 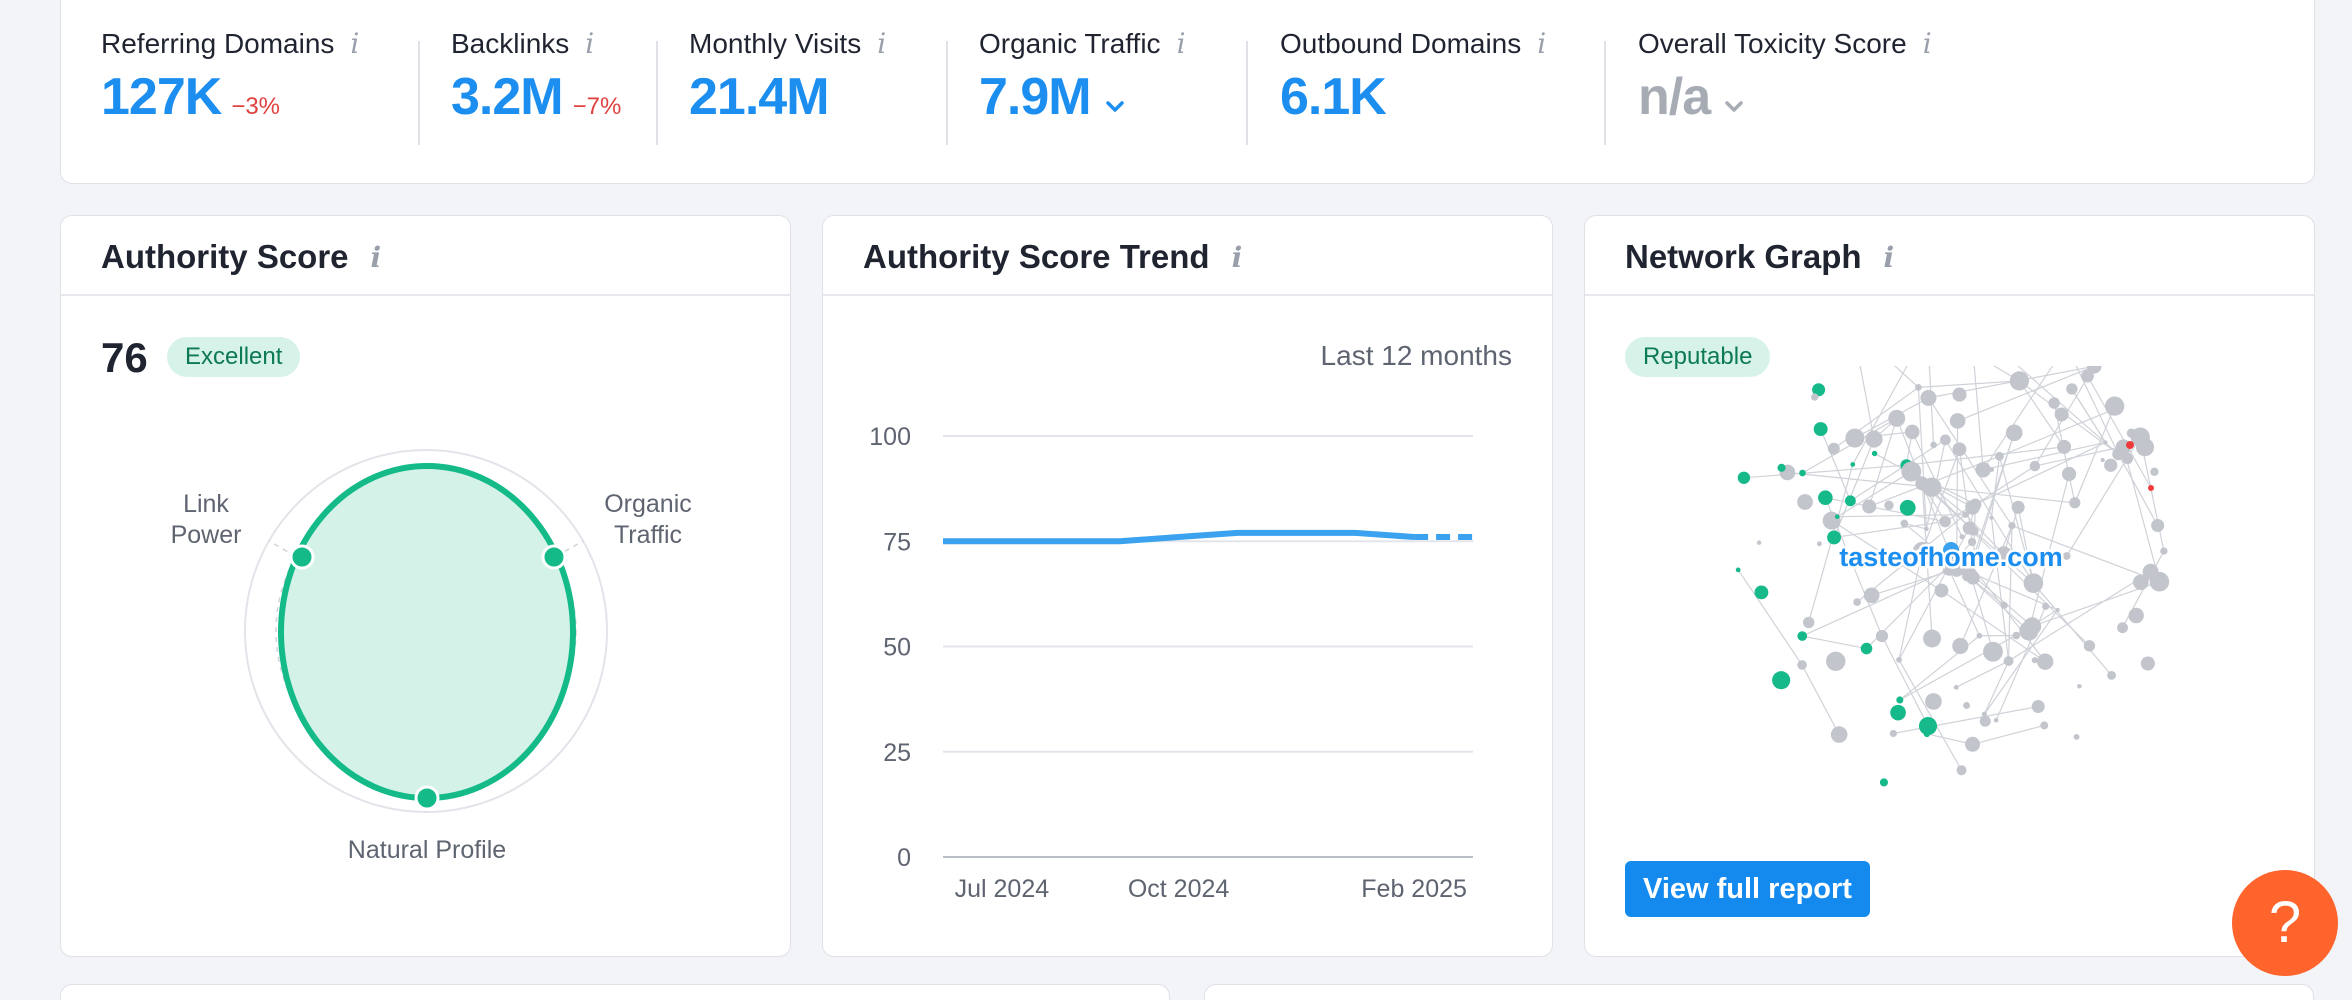 I want to click on trend-line-chart: 100 75 50 25 0 Jul 2024 Oct 2024 Feb 2025, so click(x=1171, y=663).